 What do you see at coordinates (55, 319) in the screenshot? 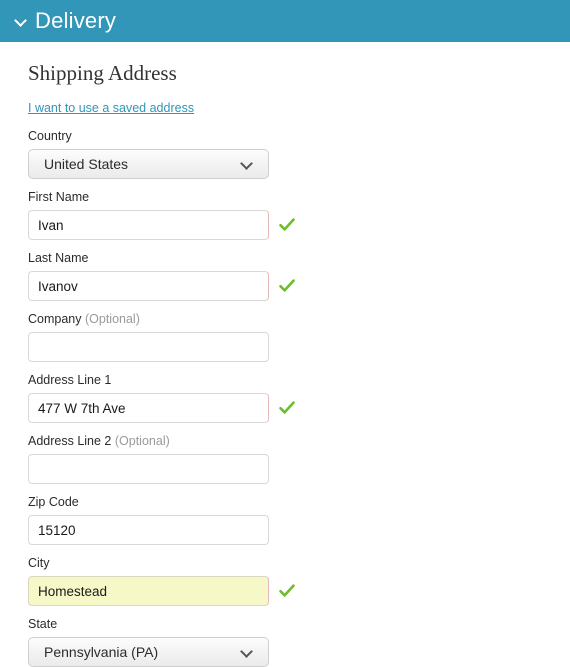
I see `label-text: Company` at bounding box center [55, 319].